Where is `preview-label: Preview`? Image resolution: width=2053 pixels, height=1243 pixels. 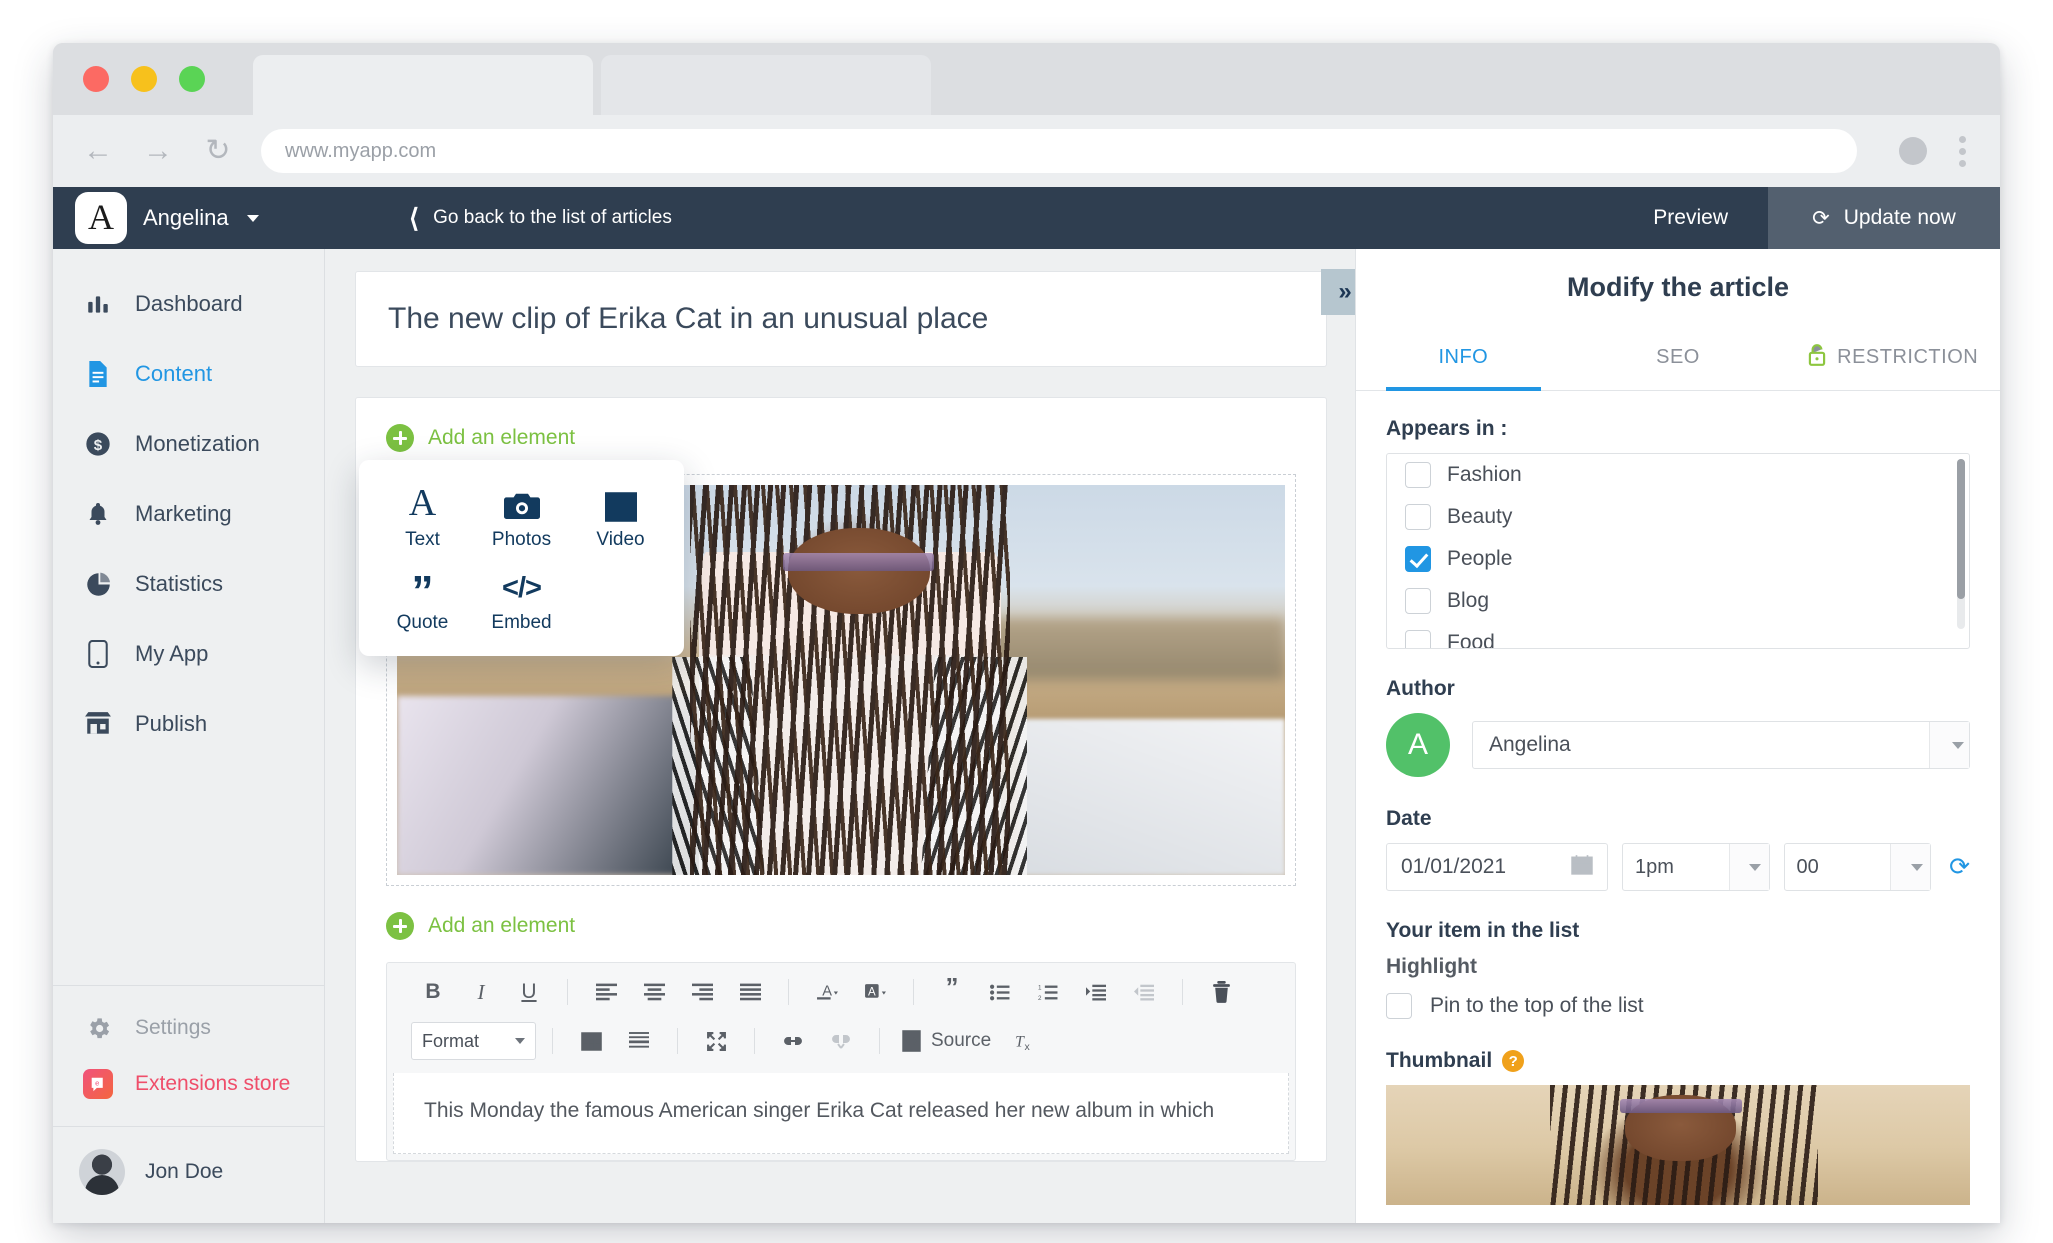 preview-label: Preview is located at coordinates (1690, 217).